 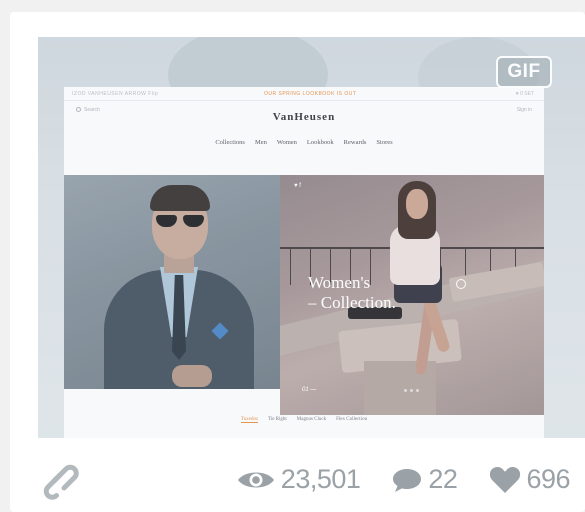 I want to click on mockup-nav-item: Lookbook, so click(x=320, y=142).